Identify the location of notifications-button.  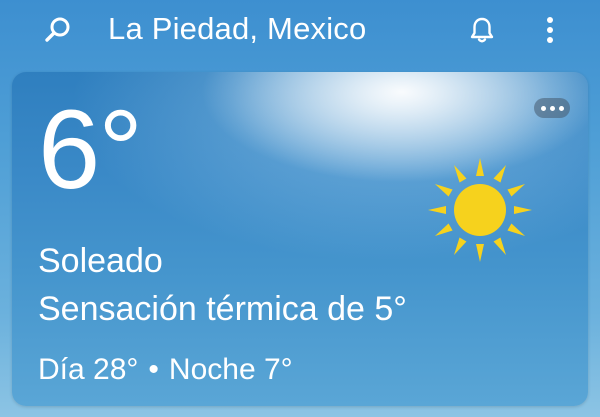
(482, 30).